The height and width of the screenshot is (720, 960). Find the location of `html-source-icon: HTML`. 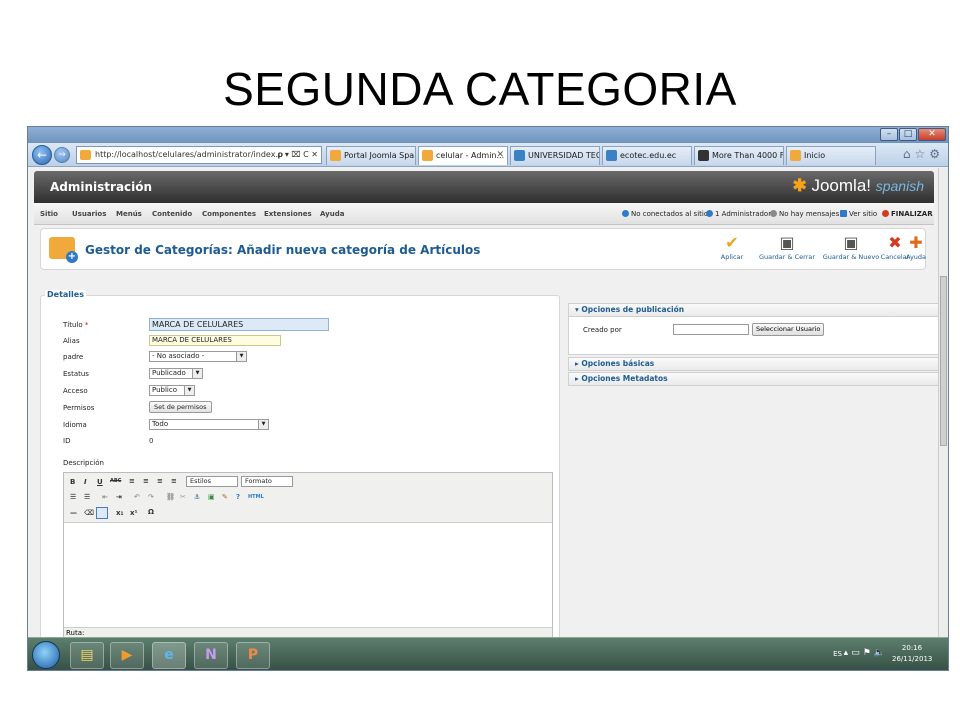

html-source-icon: HTML is located at coordinates (256, 497).